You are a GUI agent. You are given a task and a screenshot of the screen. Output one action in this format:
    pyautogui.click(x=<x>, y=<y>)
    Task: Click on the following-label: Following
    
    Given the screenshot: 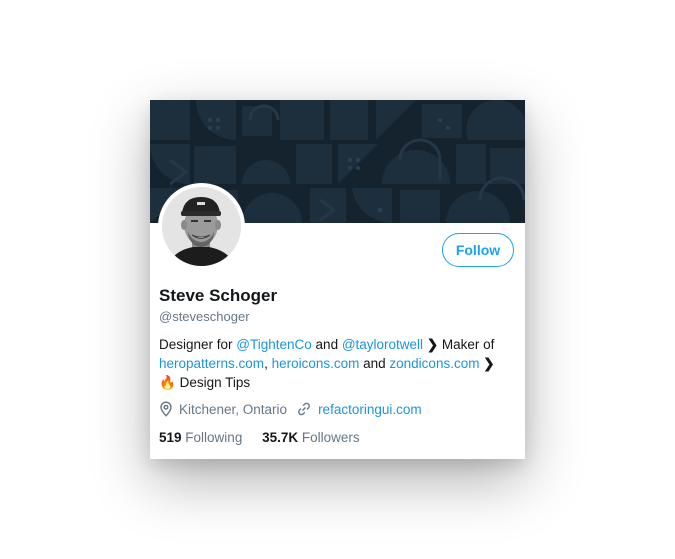 What is the action you would take?
    pyautogui.click(x=214, y=437)
    